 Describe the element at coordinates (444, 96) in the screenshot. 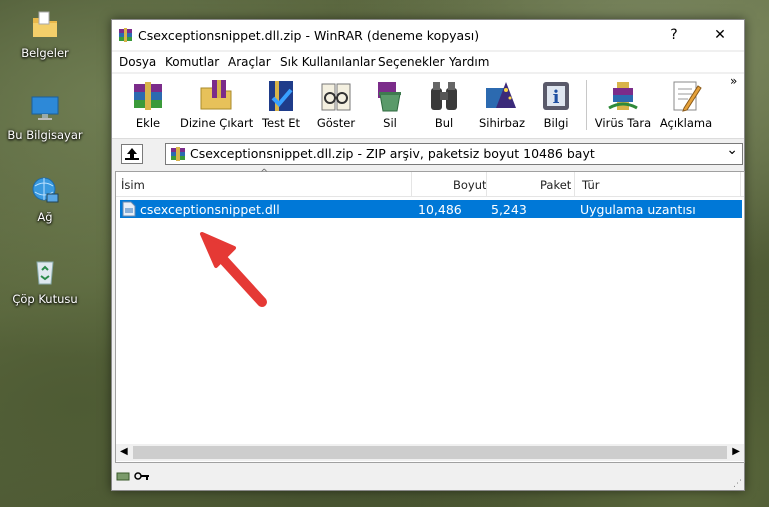

I see `find-icon` at that location.